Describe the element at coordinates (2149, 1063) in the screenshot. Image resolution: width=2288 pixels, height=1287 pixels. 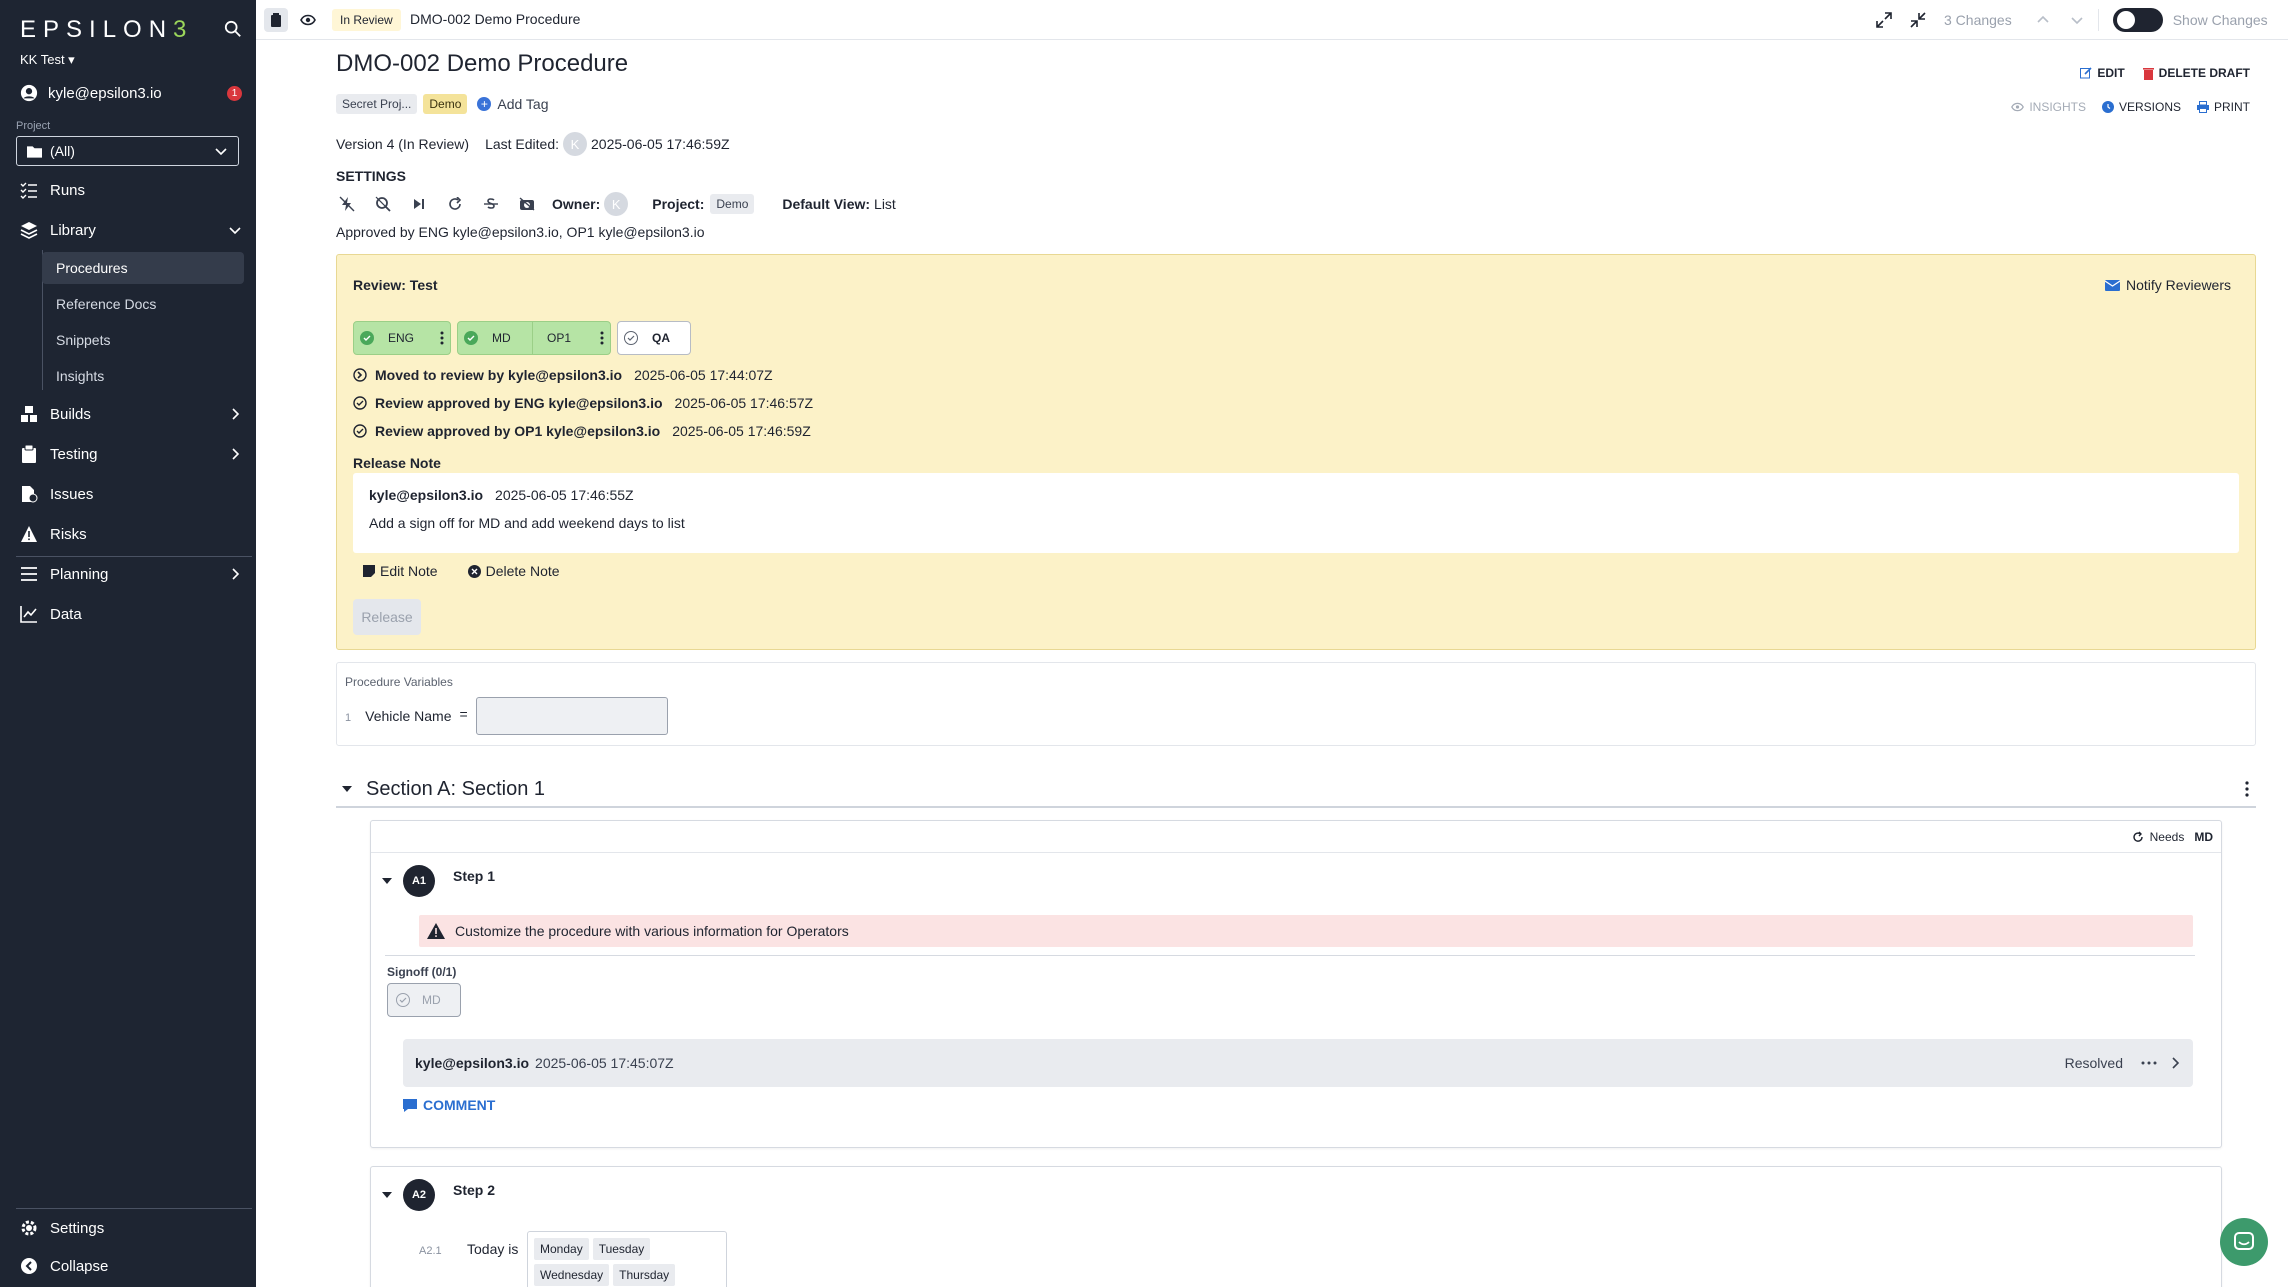
I see `more-horizontal-icon` at that location.